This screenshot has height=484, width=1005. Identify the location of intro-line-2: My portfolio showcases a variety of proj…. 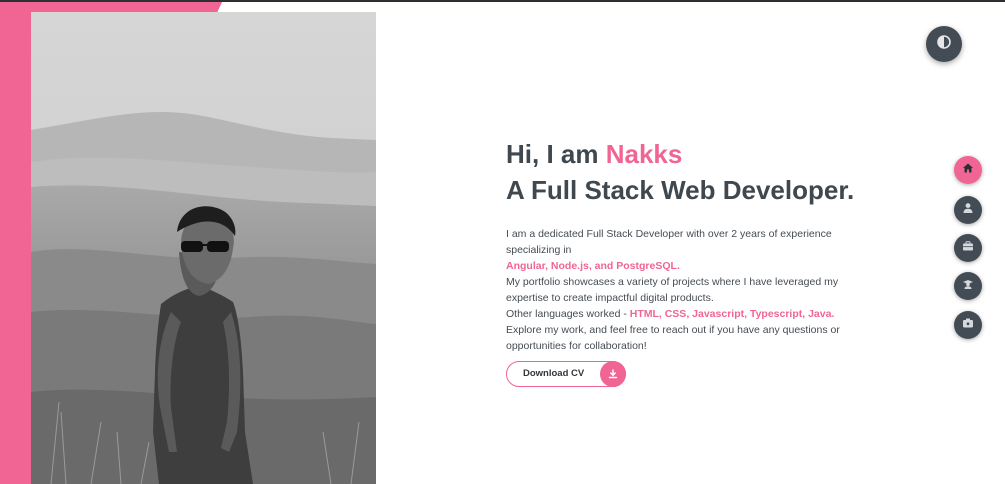
(672, 290).